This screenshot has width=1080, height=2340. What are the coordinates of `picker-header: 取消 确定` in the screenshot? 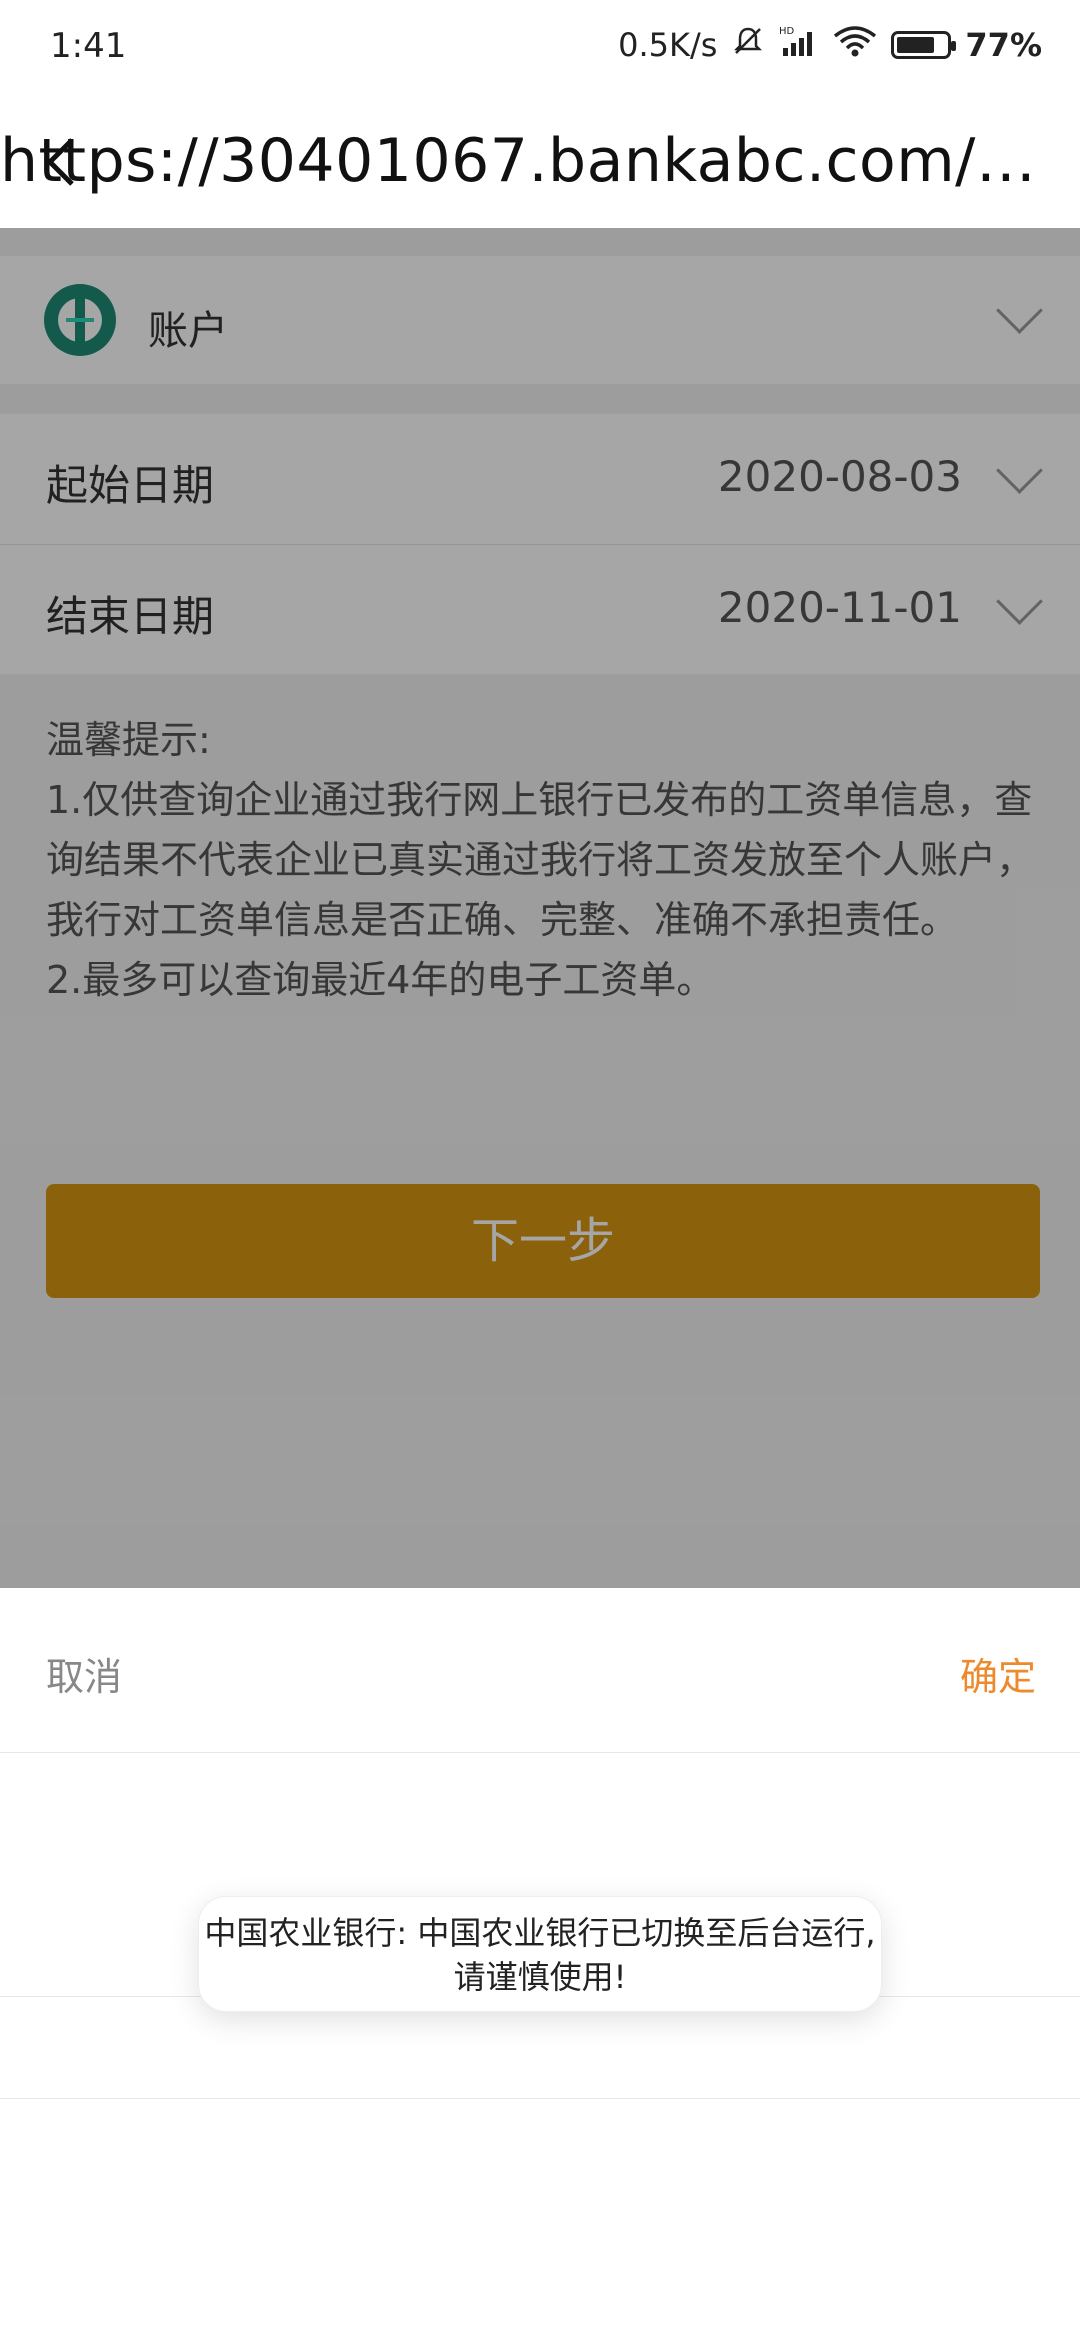 It's located at (540, 1670).